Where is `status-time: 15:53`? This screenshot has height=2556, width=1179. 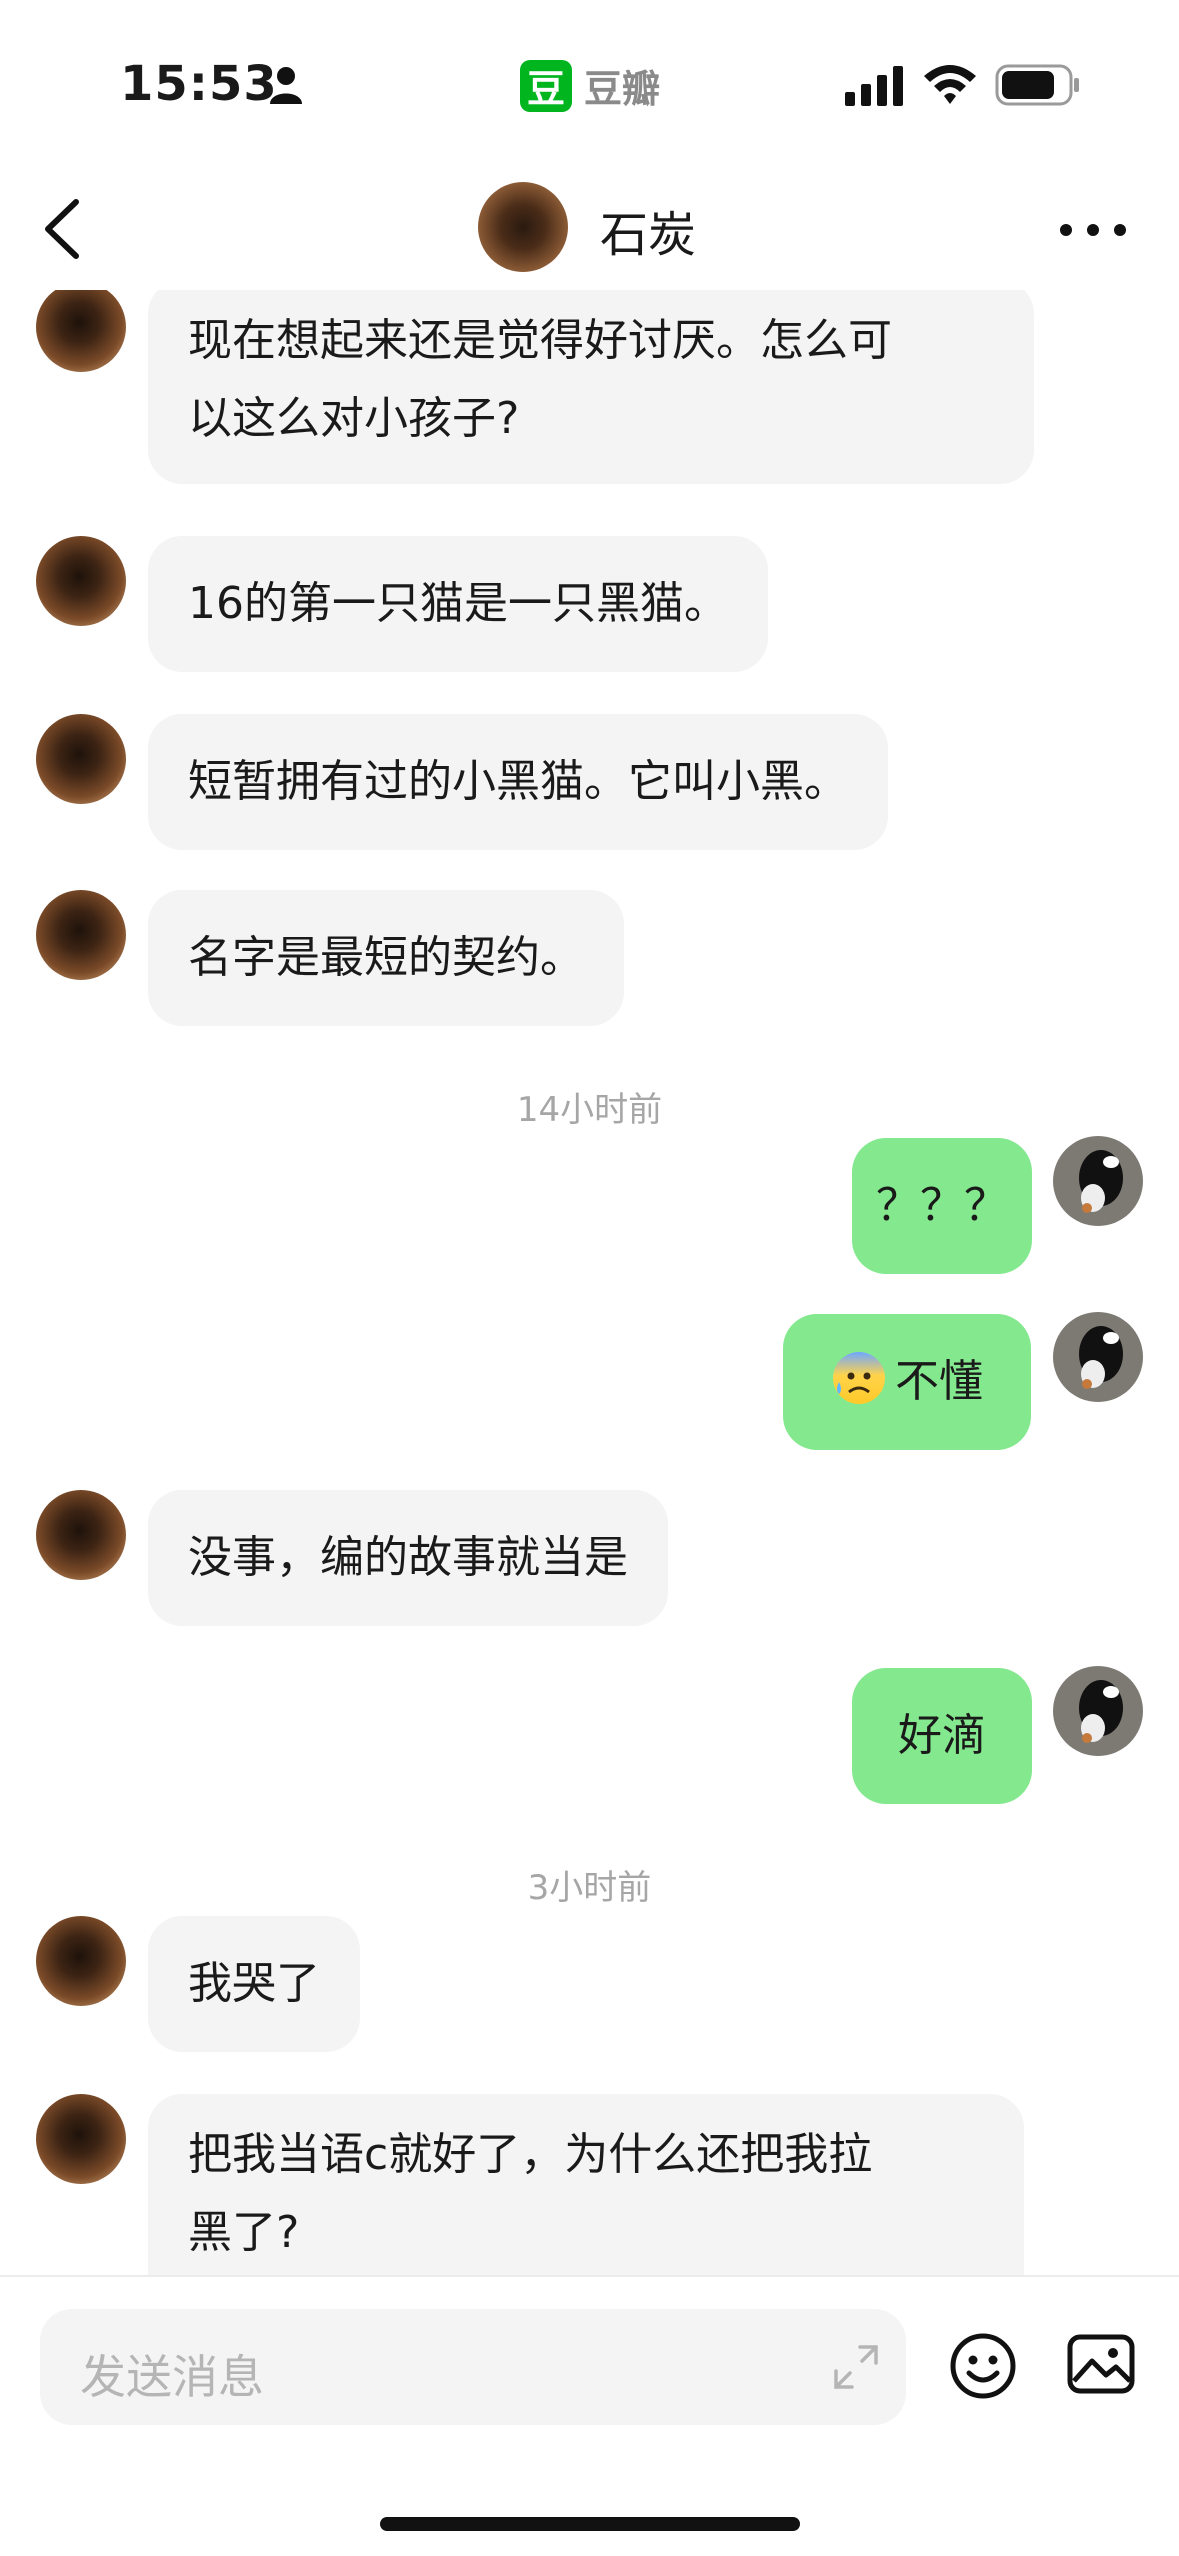
status-time: 15:53 is located at coordinates (199, 84).